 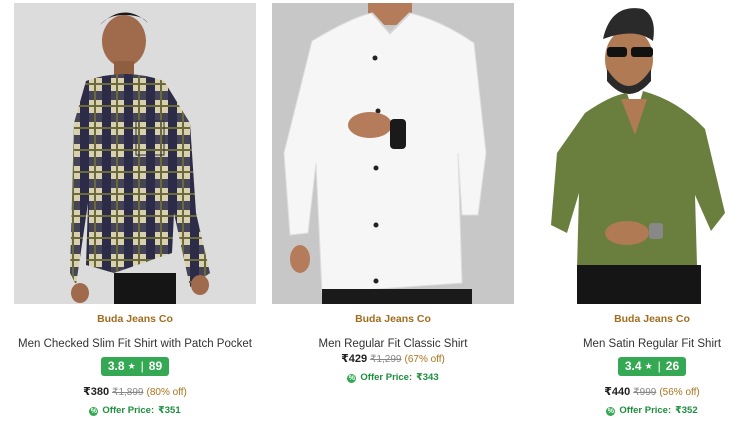 What do you see at coordinates (354, 359) in the screenshot?
I see `selling-price: ₹429` at bounding box center [354, 359].